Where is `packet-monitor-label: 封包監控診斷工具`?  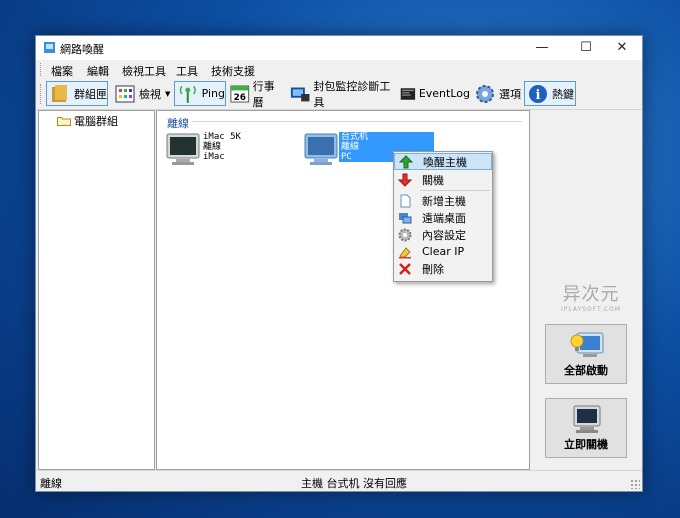
packet-monitor-label: 封包監控診斷工具 is located at coordinates (352, 94).